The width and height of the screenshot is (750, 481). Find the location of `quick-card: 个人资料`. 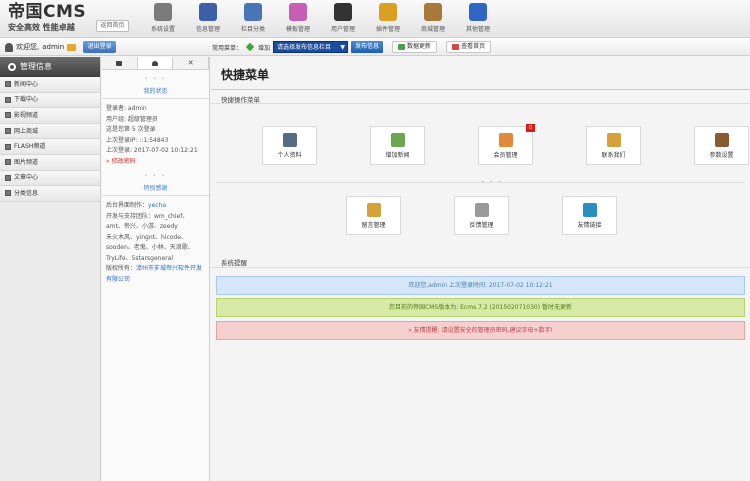

quick-card: 个人资料 is located at coordinates (289, 145).